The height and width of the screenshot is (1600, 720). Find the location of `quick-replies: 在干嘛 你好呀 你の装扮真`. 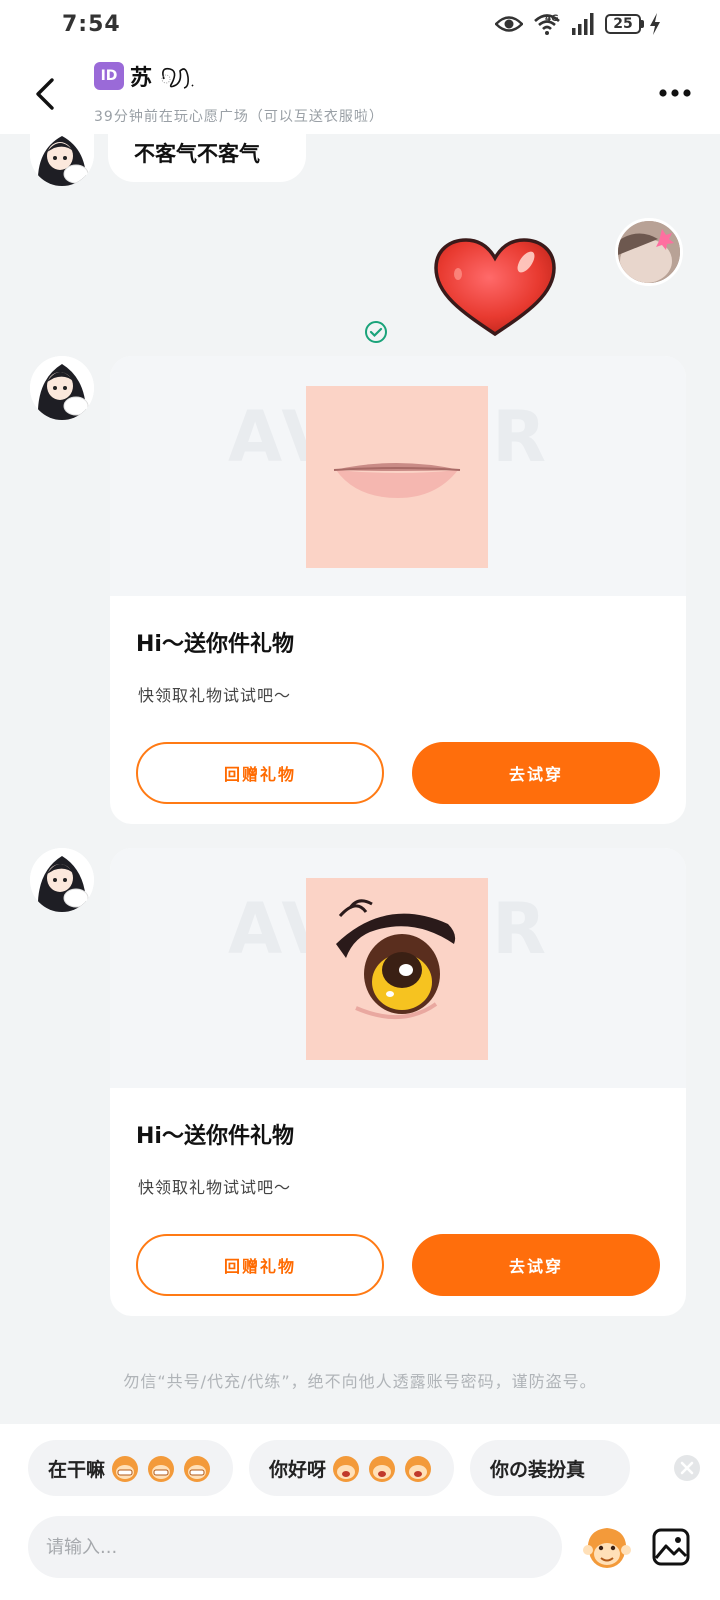

quick-replies: 在干嘛 你好呀 你の装扮真 is located at coordinates (329, 1468).